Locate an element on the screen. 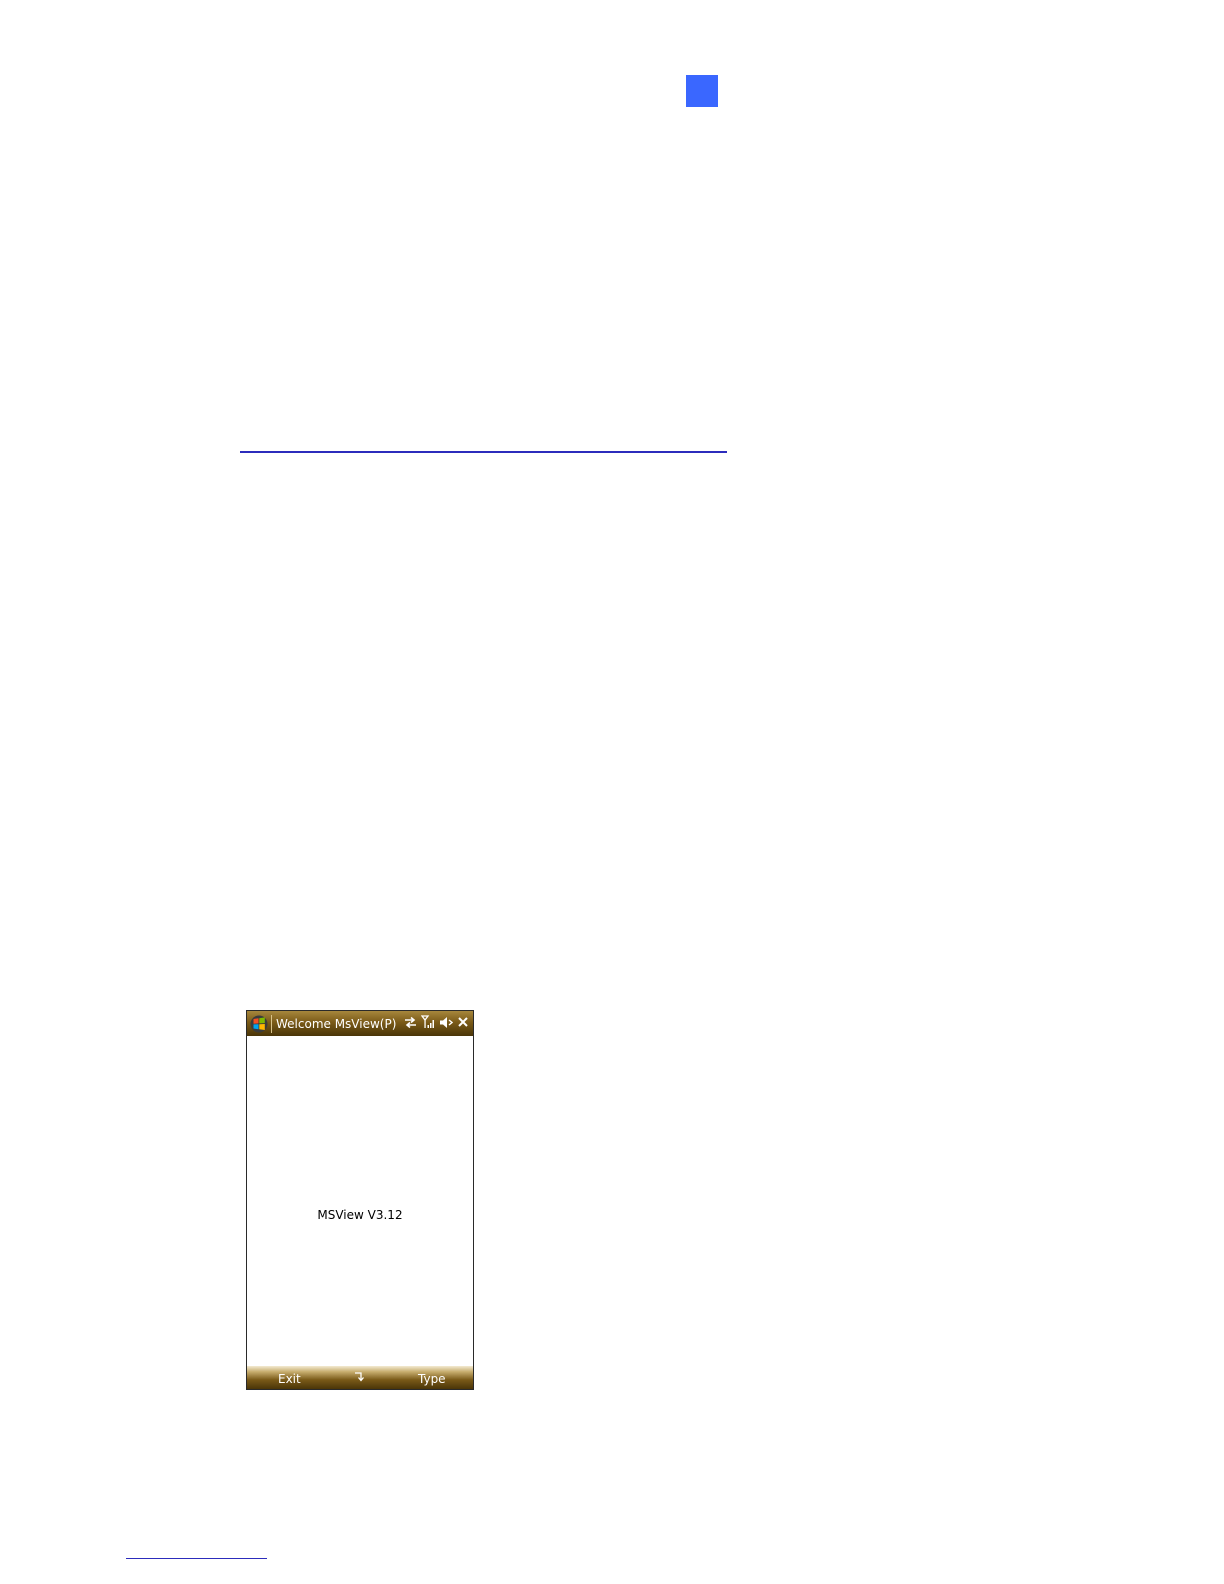 The image size is (1224, 1584). close-icon is located at coordinates (463, 1022).